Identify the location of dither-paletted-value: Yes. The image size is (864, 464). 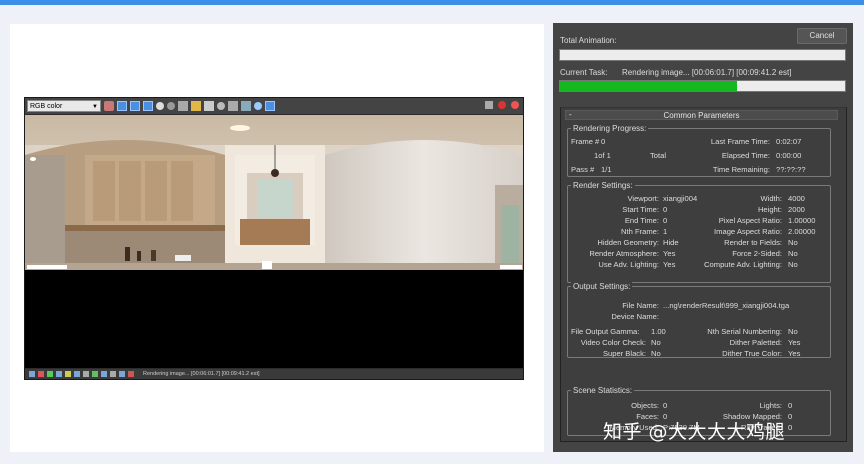
(794, 342).